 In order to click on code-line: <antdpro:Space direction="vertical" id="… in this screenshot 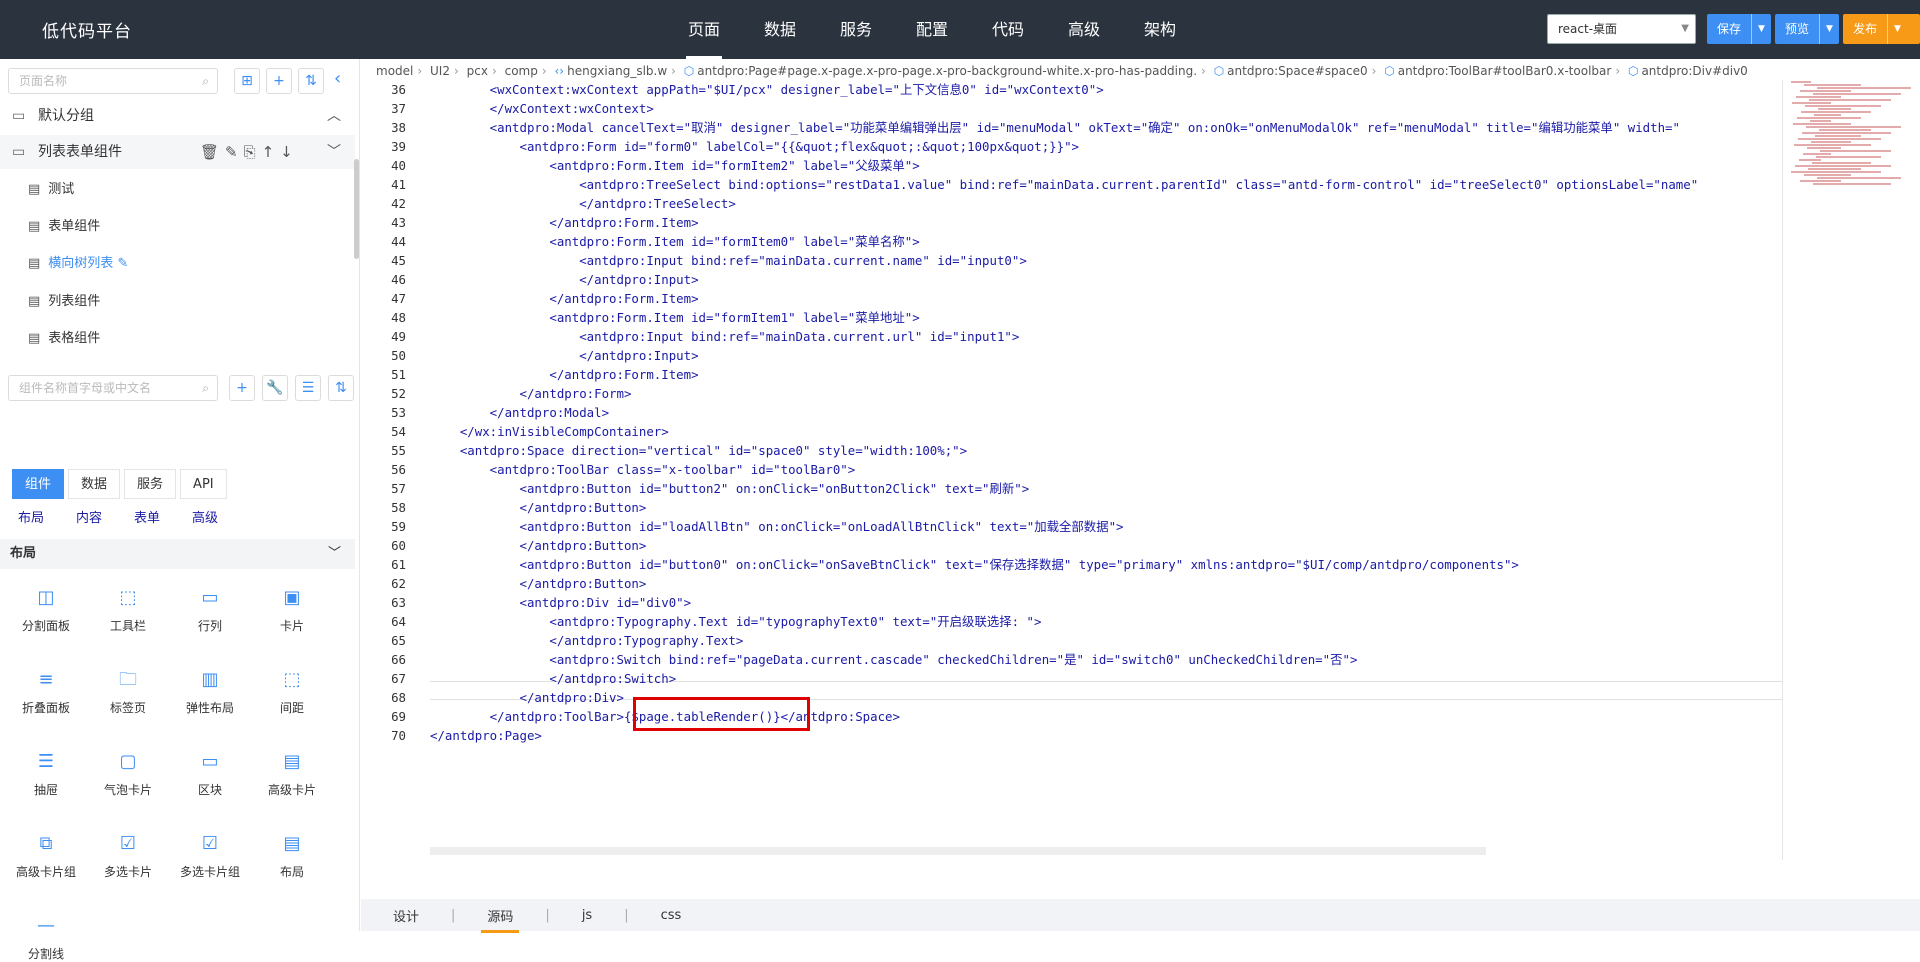, I will do `click(1105, 450)`.